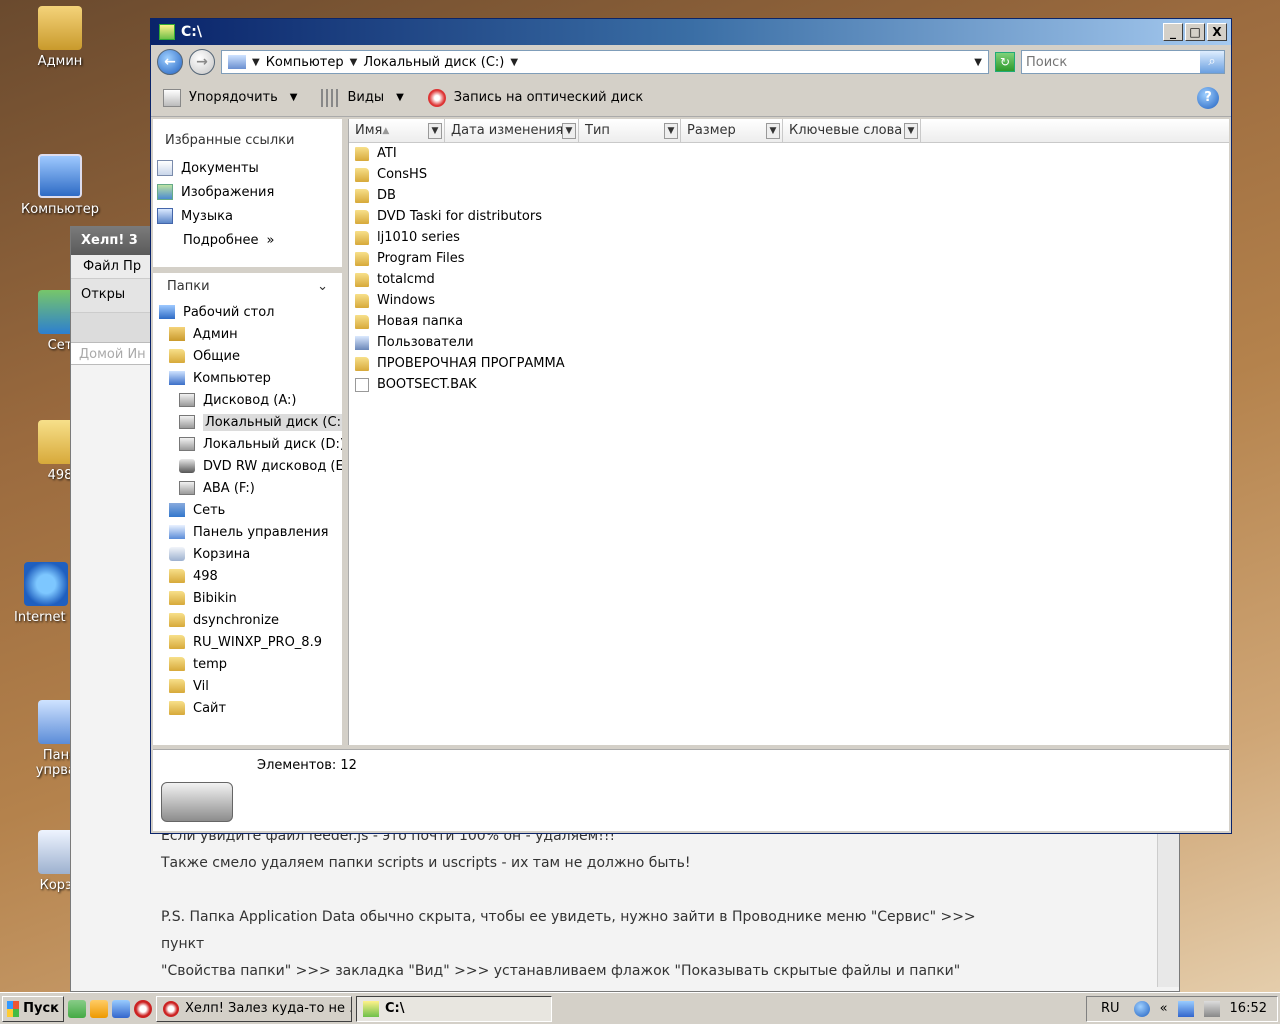 This screenshot has height=1024, width=1280. What do you see at coordinates (371, 1008) in the screenshot?
I see `explorer-icon` at bounding box center [371, 1008].